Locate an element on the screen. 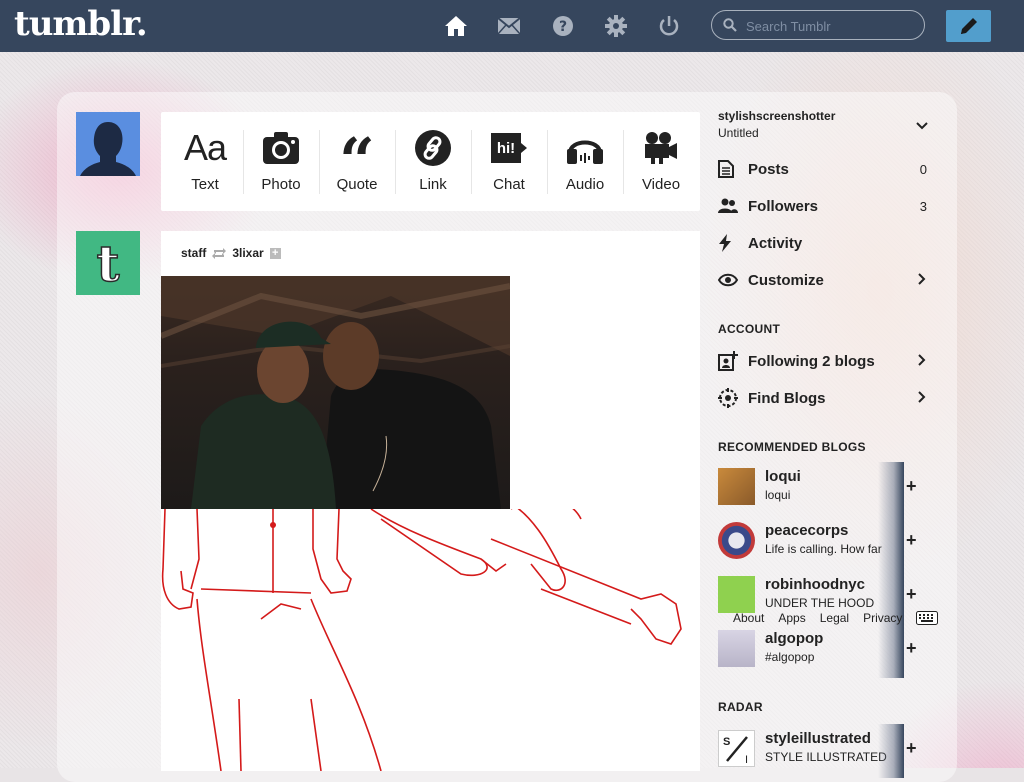  reblogged-from: 3lixar is located at coordinates (247, 253).